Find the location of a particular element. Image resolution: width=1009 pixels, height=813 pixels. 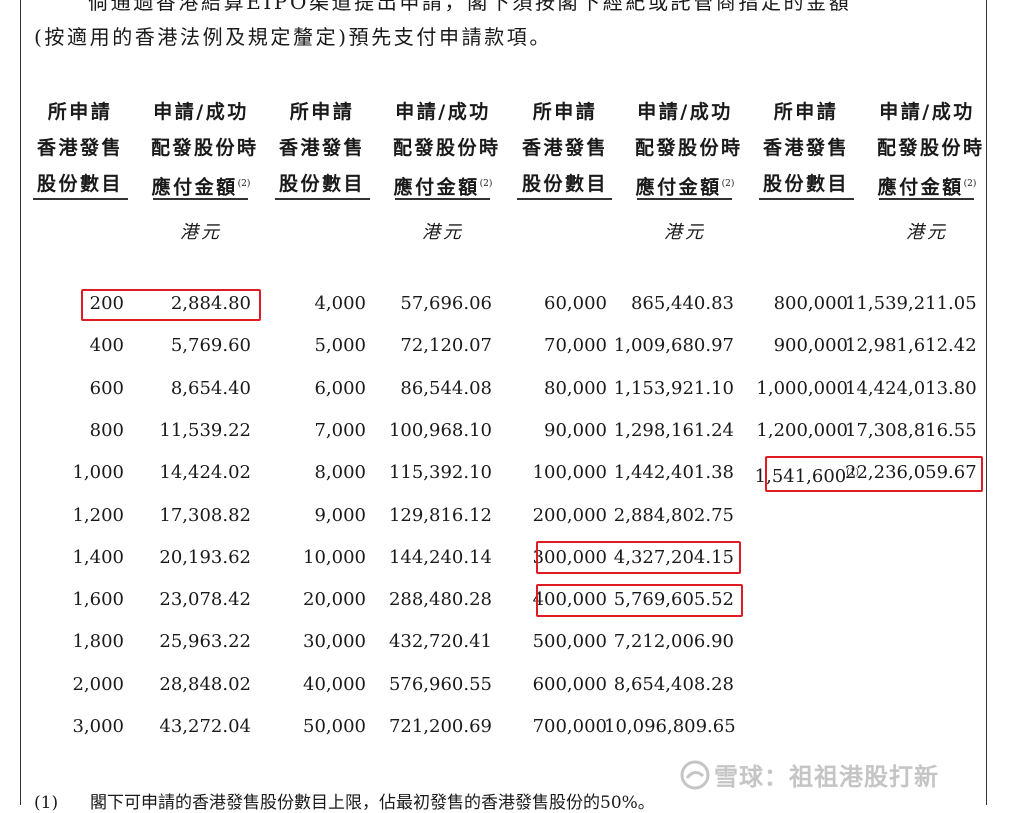

cell-shares: 500,000 is located at coordinates (569, 642).